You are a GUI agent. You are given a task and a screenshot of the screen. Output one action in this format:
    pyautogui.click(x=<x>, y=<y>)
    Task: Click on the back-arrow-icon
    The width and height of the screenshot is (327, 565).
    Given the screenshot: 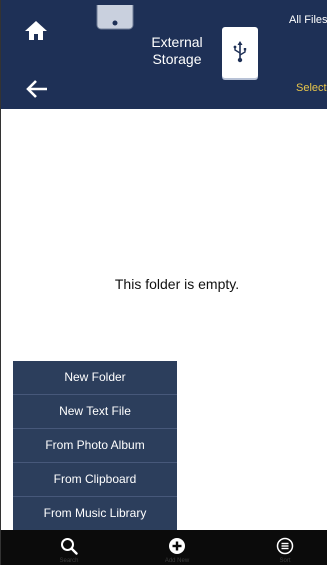 What is the action you would take?
    pyautogui.click(x=36, y=89)
    